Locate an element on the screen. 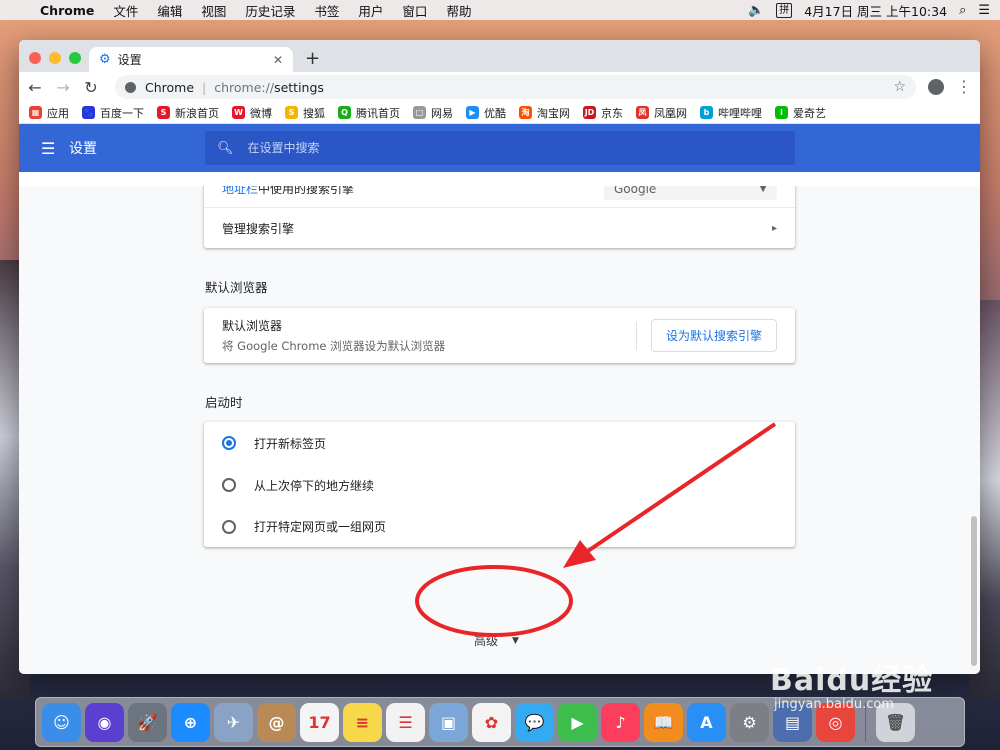  close-tab-icon: ✕ is located at coordinates (278, 60).